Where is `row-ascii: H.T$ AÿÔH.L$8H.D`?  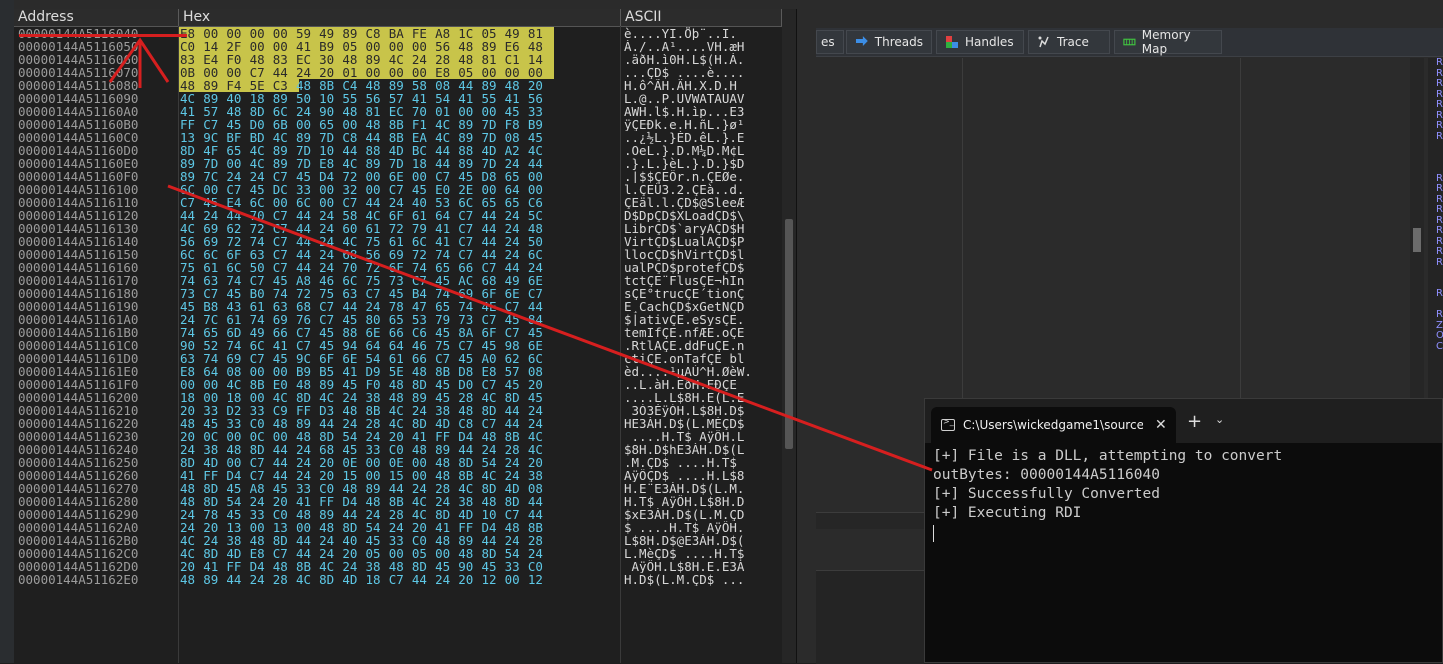 row-ascii: H.T$ AÿÔH.L$8H.D is located at coordinates (684, 501).